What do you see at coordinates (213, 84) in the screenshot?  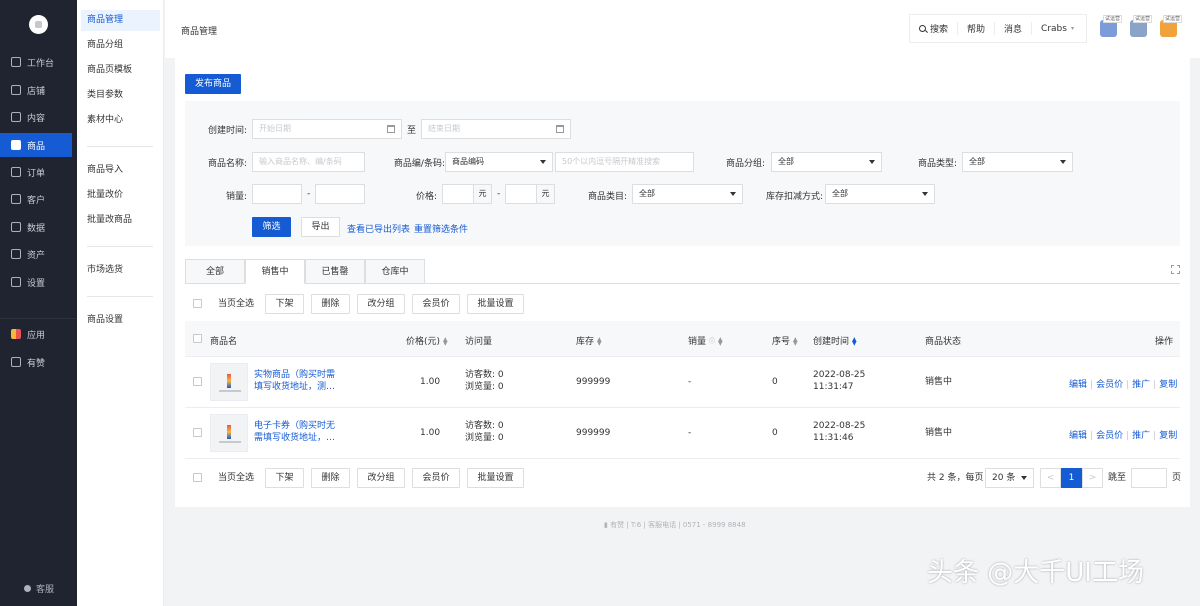 I see `publish-goods-button: 发布商品` at bounding box center [213, 84].